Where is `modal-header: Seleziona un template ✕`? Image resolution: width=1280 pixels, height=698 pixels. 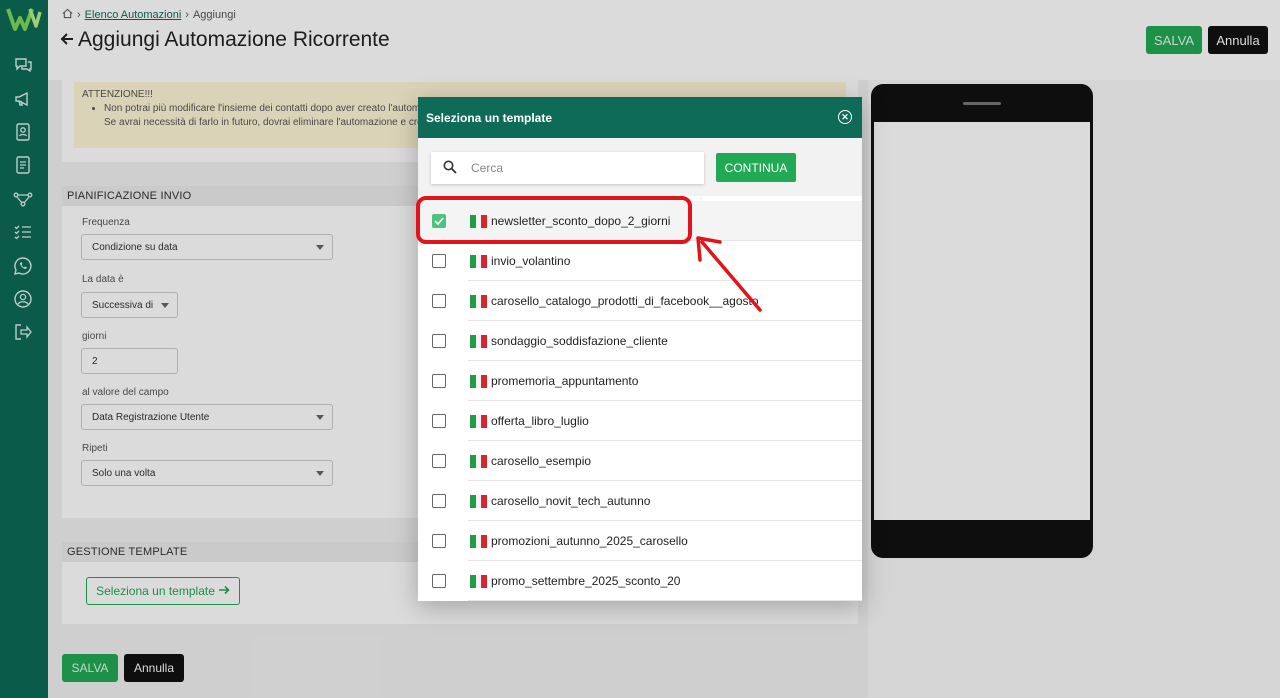
modal-header: Seleziona un template ✕ is located at coordinates (640, 117).